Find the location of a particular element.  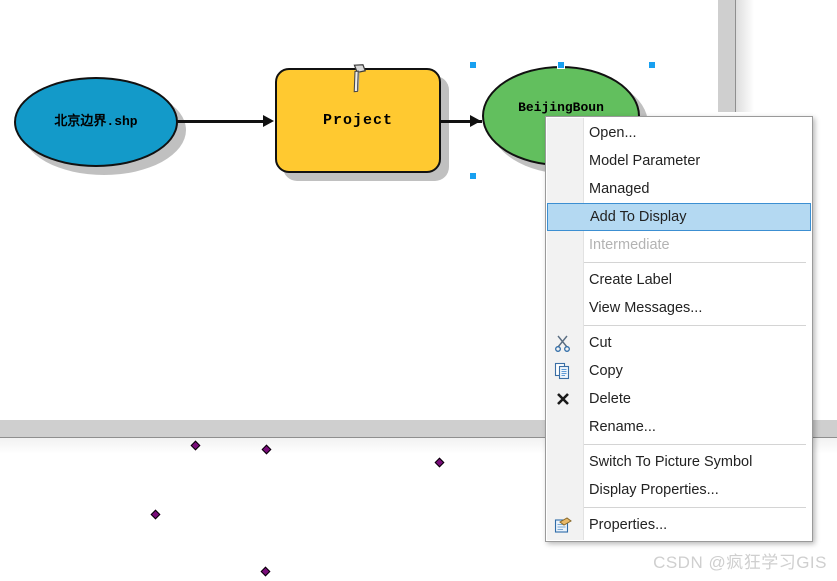

menu-item-add-to-display: Add To Display is located at coordinates (679, 217).